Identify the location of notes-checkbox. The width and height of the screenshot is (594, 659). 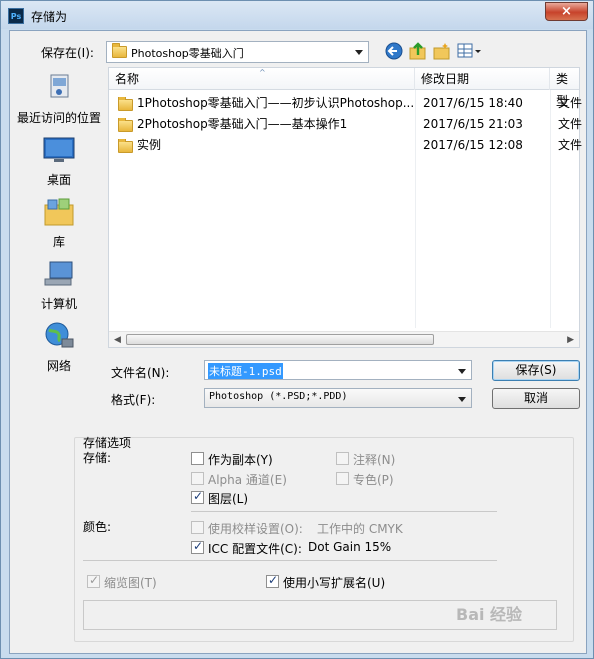
(342, 458).